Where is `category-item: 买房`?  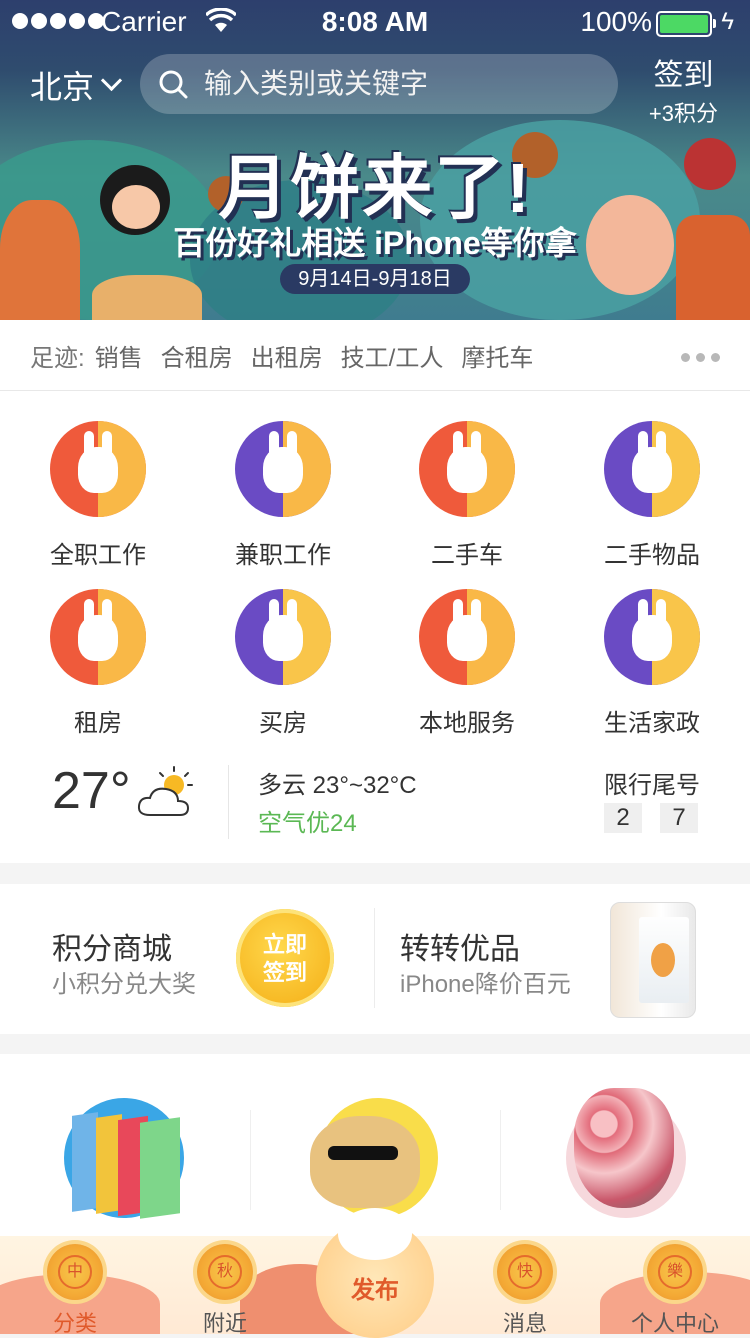 category-item: 买房 is located at coordinates (283, 663).